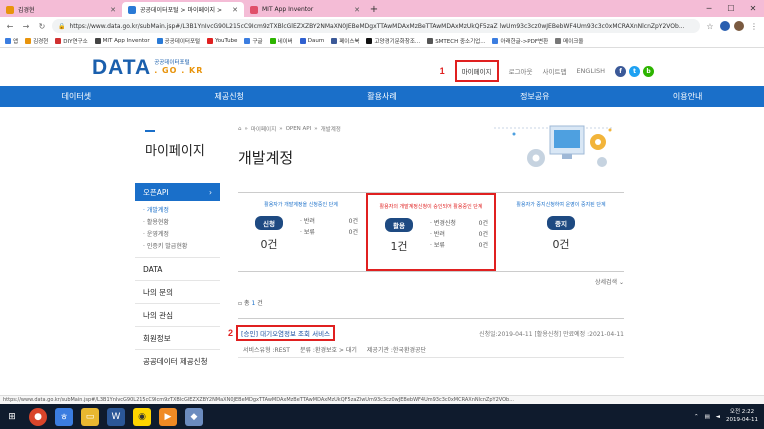  I want to click on sidebar-item-data: DATA, so click(177, 268).